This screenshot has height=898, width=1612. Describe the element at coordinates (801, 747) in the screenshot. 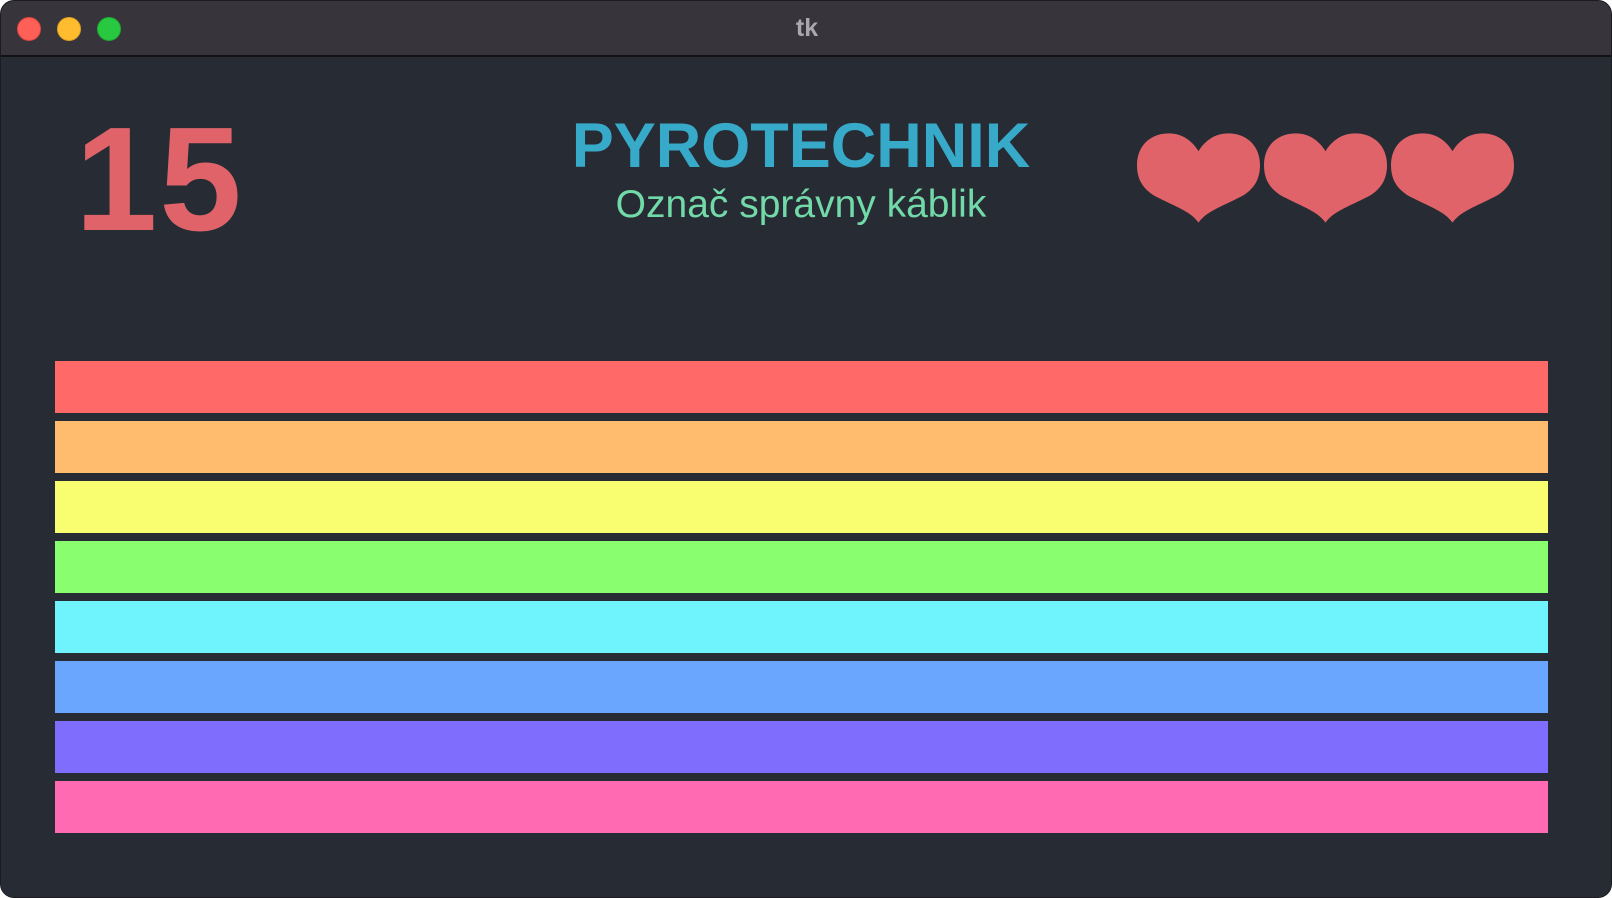

I see `wire-purple` at that location.